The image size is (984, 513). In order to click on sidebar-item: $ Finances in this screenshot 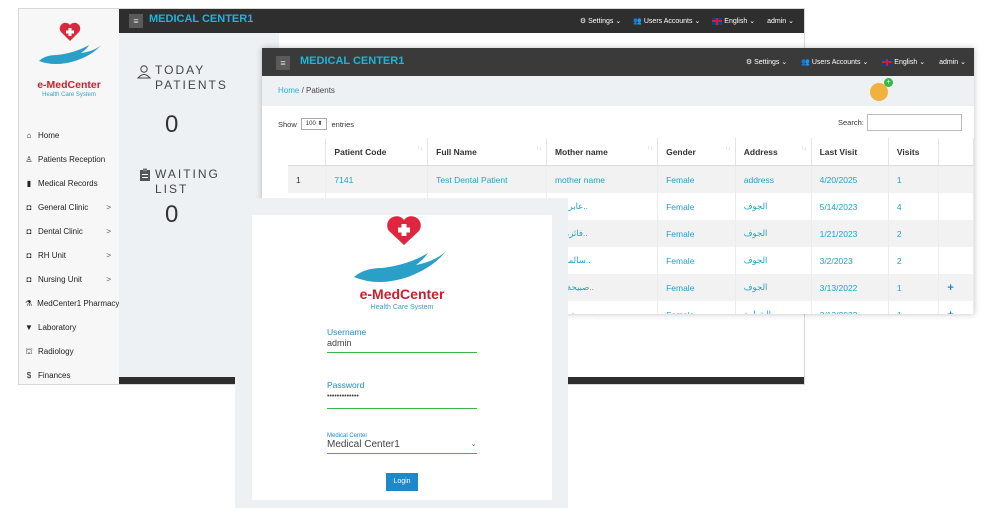, I will do `click(69, 374)`.